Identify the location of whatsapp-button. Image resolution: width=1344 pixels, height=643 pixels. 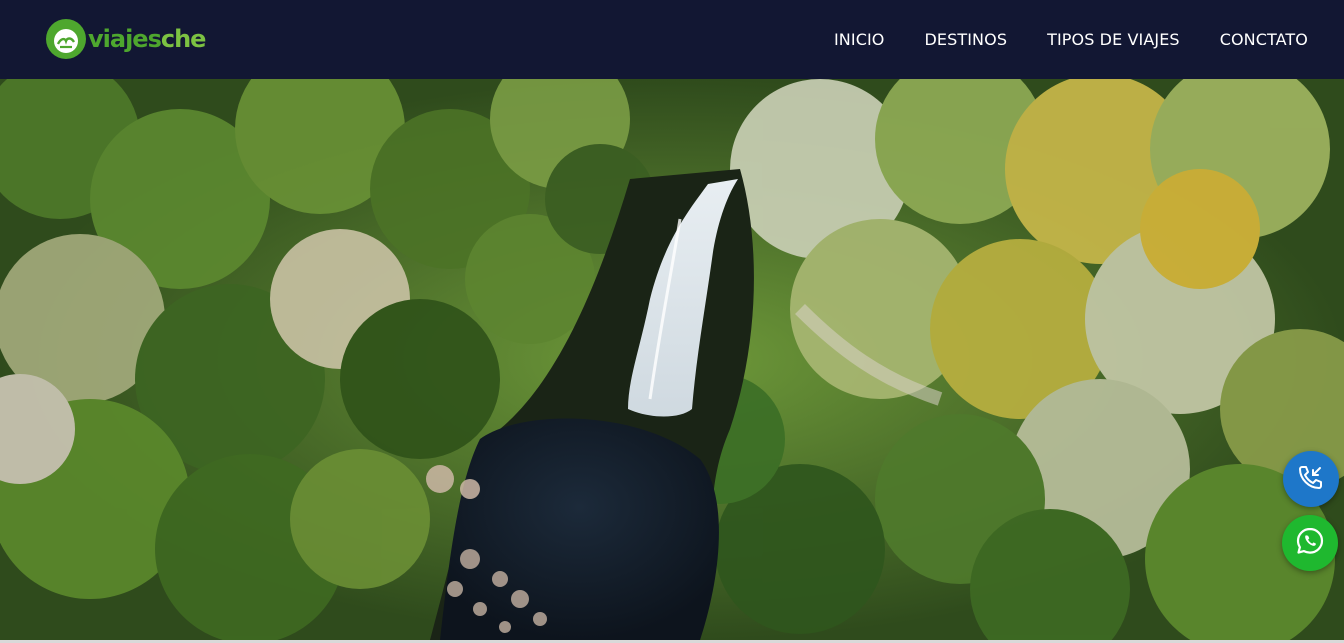
(1310, 543).